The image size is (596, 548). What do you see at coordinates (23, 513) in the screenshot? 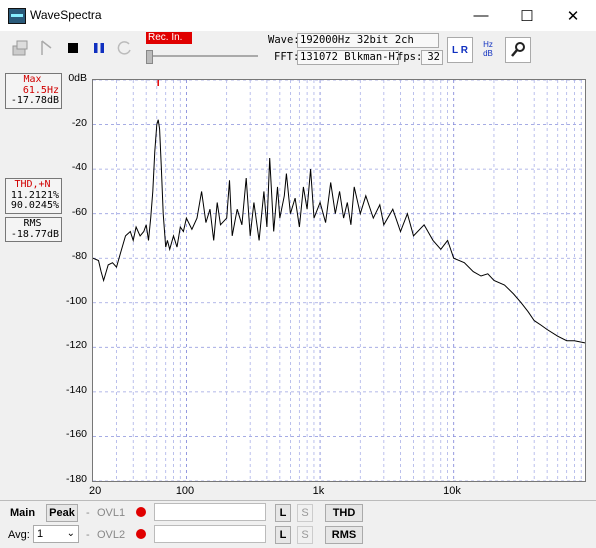
I see `main-label: Main` at bounding box center [23, 513].